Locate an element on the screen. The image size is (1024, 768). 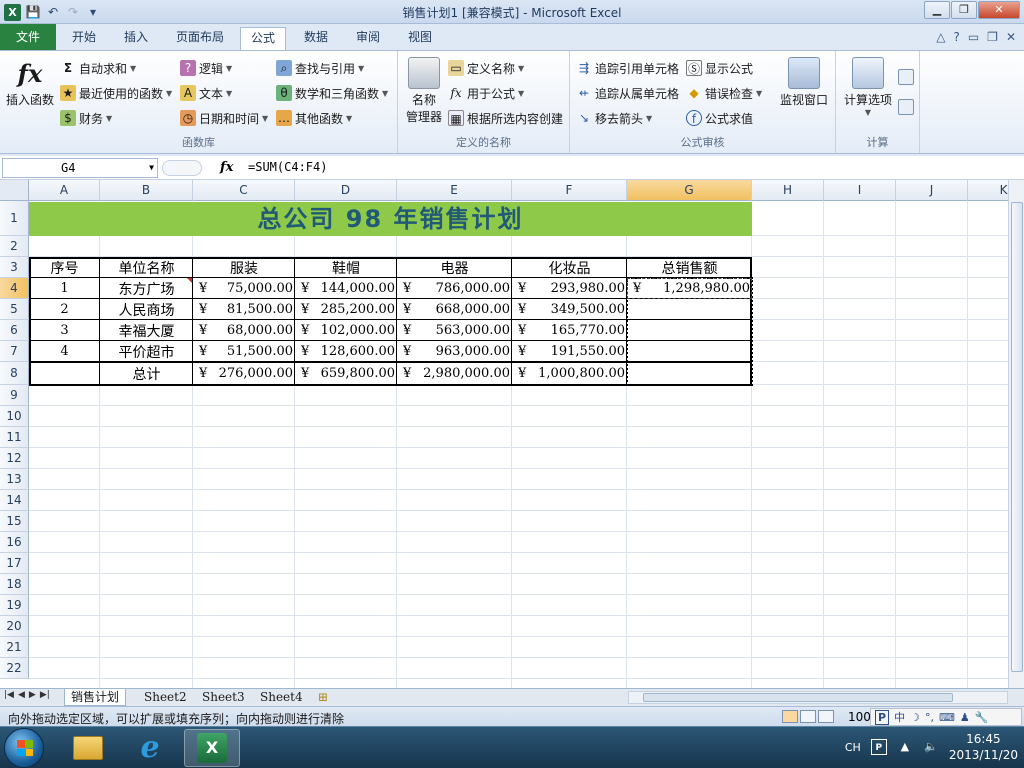
seq-cell: 4 is located at coordinates (64, 351).